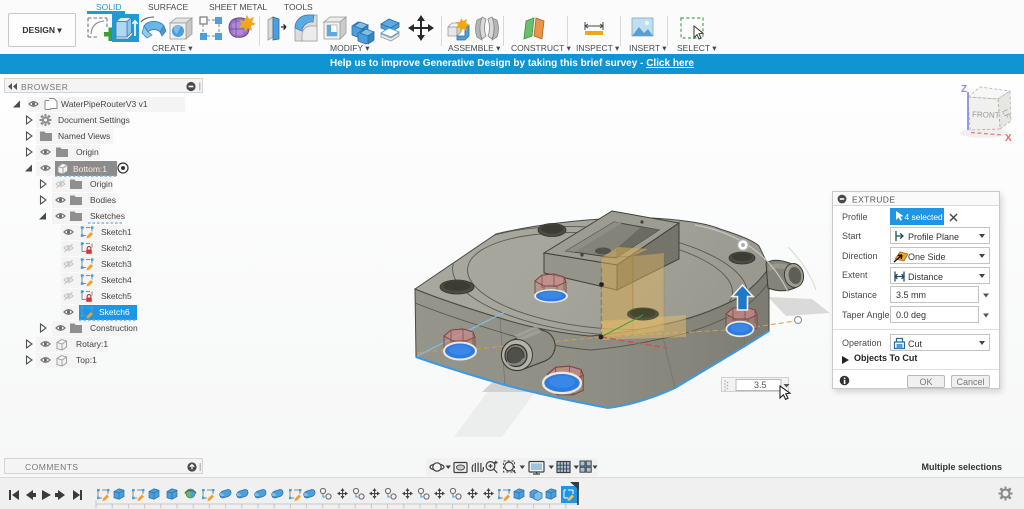 Image resolution: width=1024 pixels, height=509 pixels. What do you see at coordinates (964, 89) in the screenshot?
I see `svg-text: Z` at bounding box center [964, 89].